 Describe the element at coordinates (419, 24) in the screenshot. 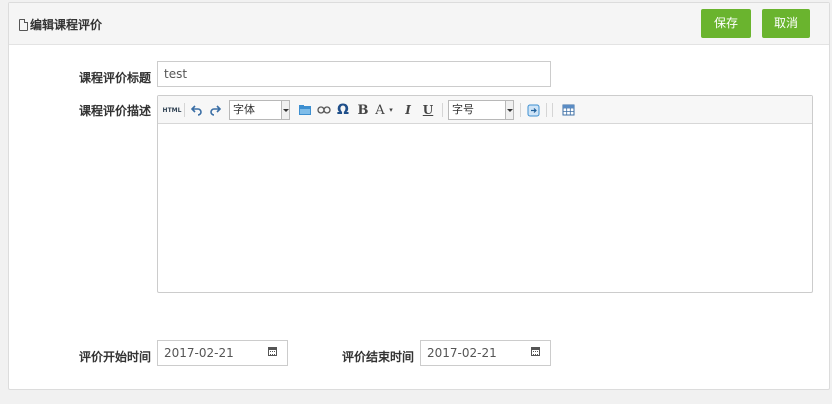

I see `panel-header: 编辑课程评价 保存 取消` at that location.